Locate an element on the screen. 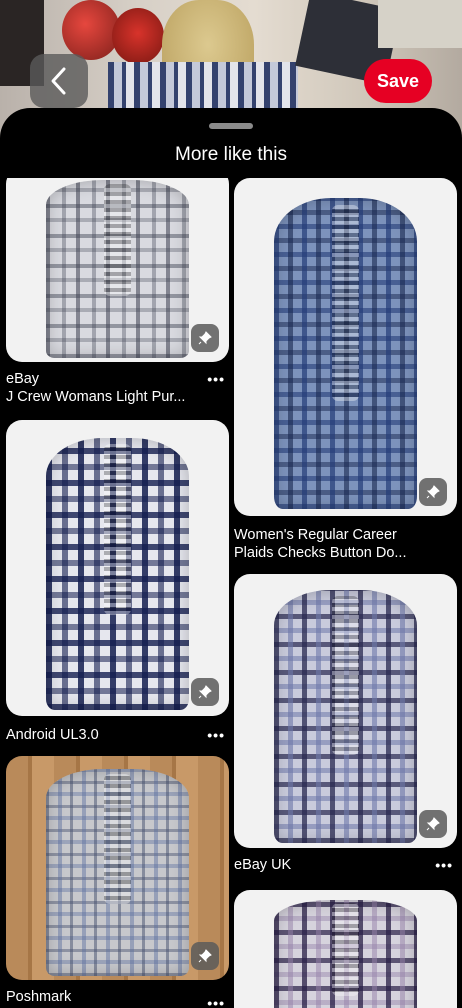 This screenshot has height=1008, width=462. pin-meta: Android UL3.0 ••• is located at coordinates (117, 735).